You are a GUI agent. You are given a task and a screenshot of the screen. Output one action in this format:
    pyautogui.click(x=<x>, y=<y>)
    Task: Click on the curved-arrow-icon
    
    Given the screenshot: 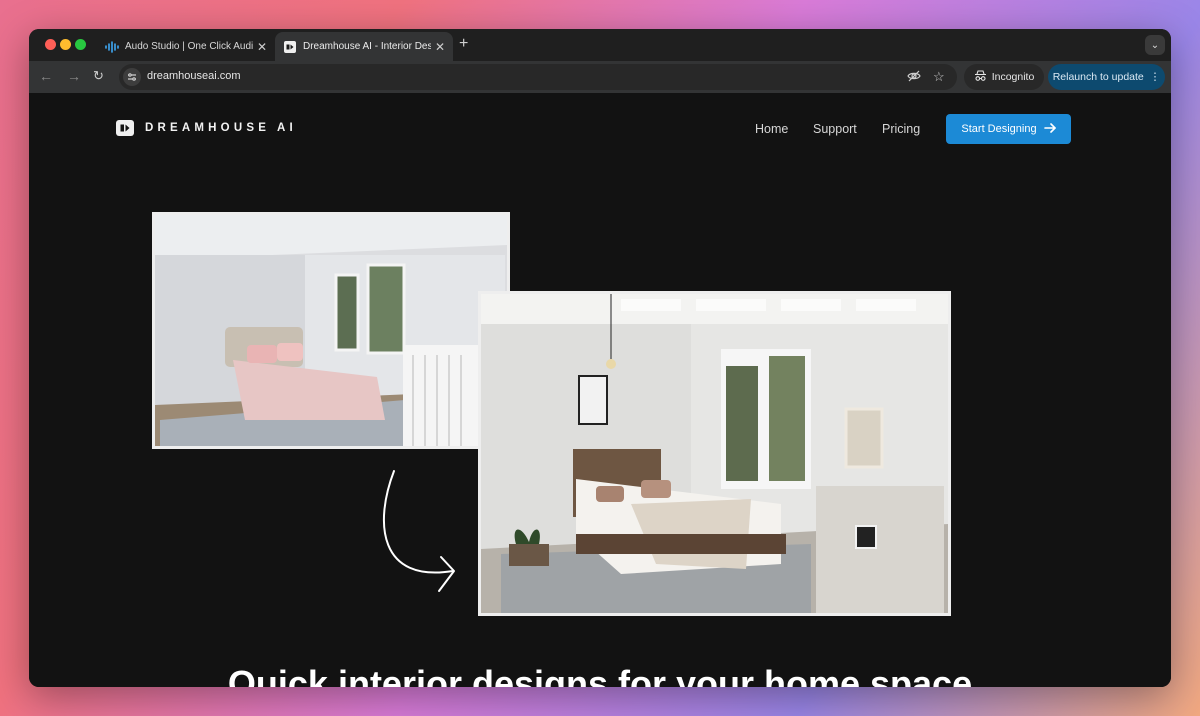 What is the action you would take?
    pyautogui.click(x=419, y=531)
    